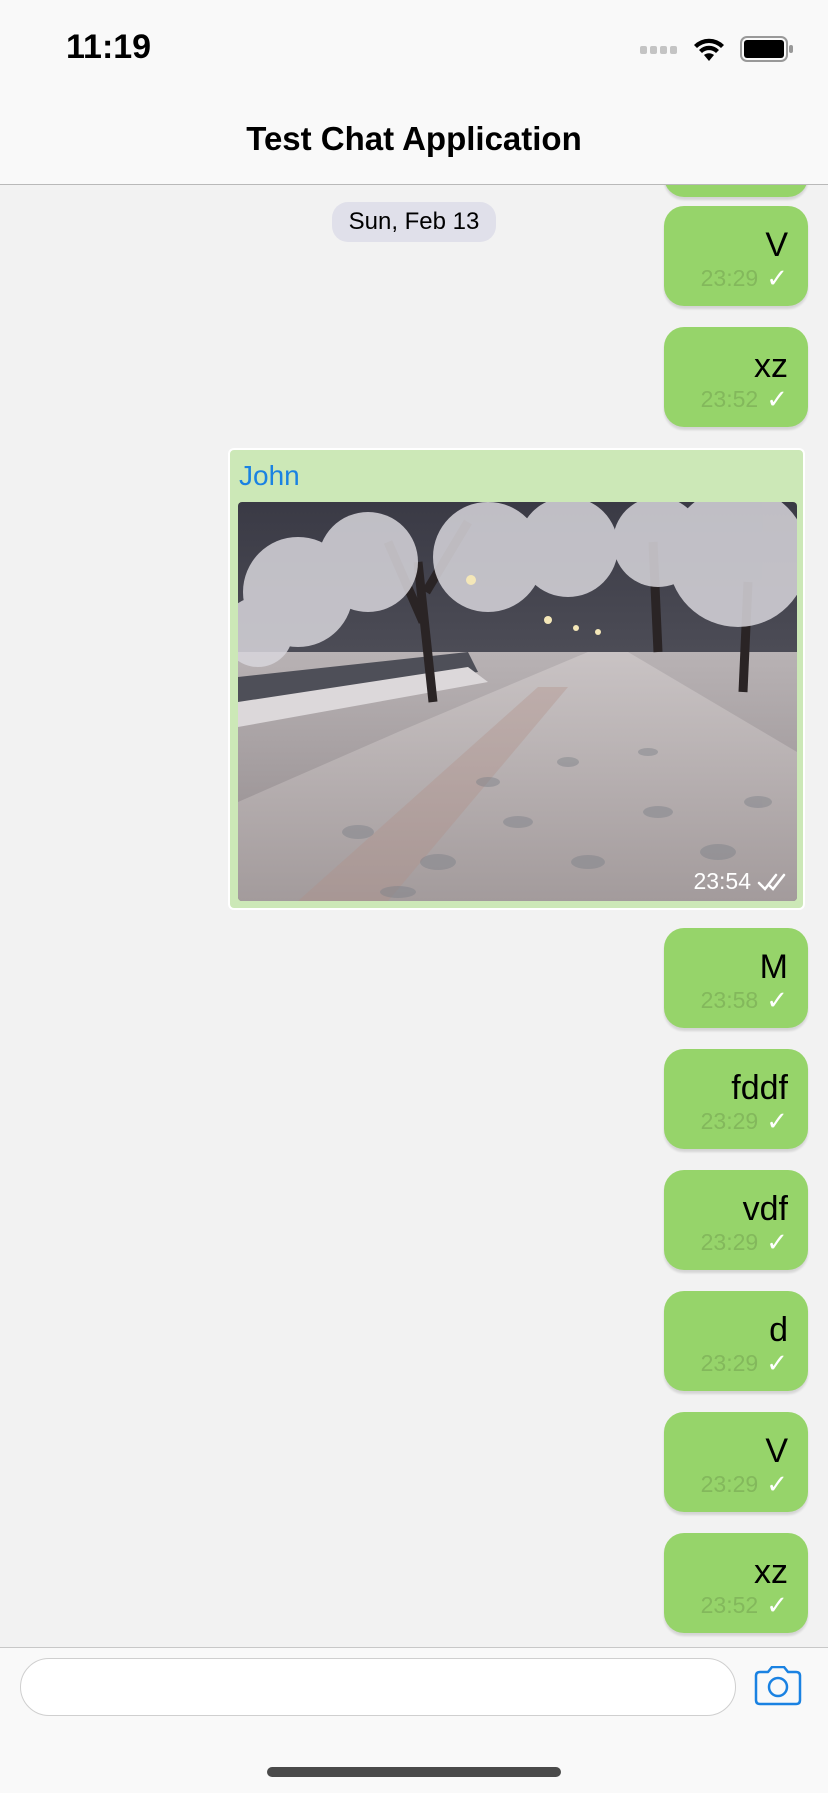  What do you see at coordinates (778, 1330) in the screenshot?
I see `message-text: d` at bounding box center [778, 1330].